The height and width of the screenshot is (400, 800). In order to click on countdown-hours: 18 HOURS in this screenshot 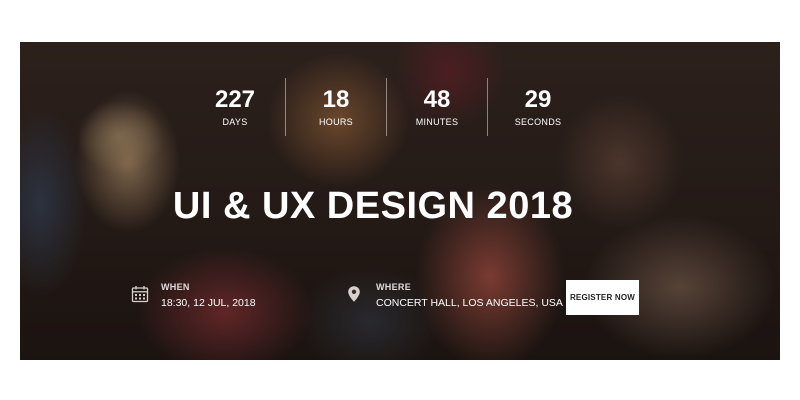, I will do `click(336, 107)`.